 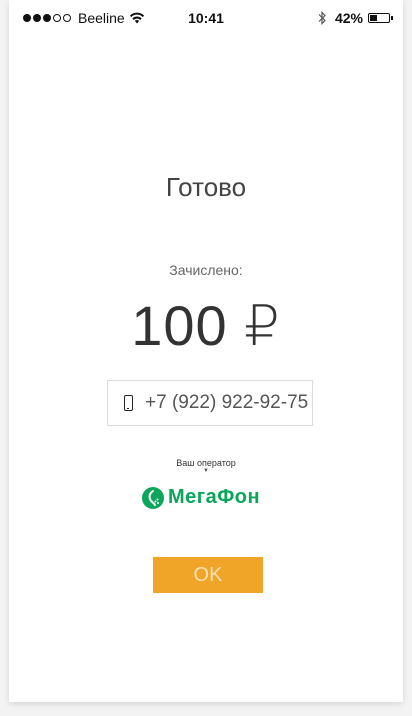 What do you see at coordinates (206, 270) in the screenshot?
I see `credited-label: Зачислено:` at bounding box center [206, 270].